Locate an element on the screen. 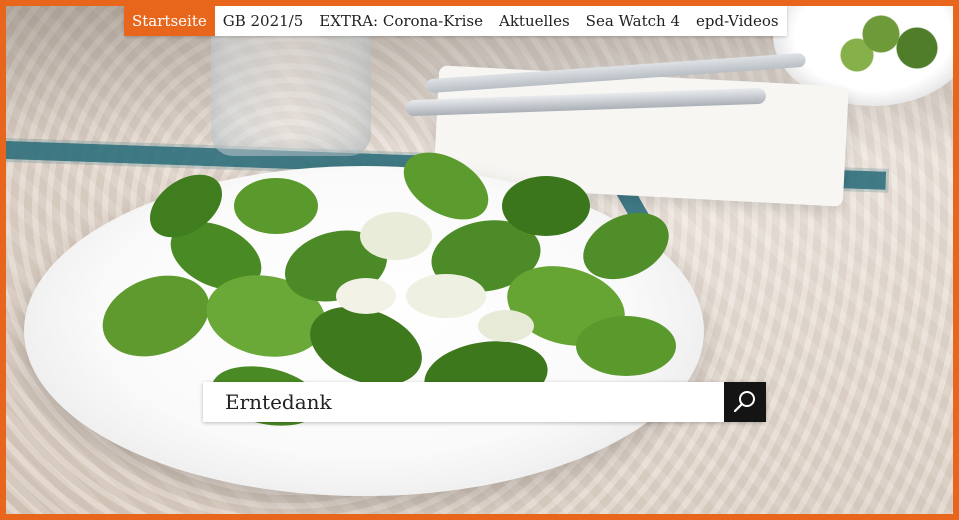  hero-image-side-greens is located at coordinates (893, 41).